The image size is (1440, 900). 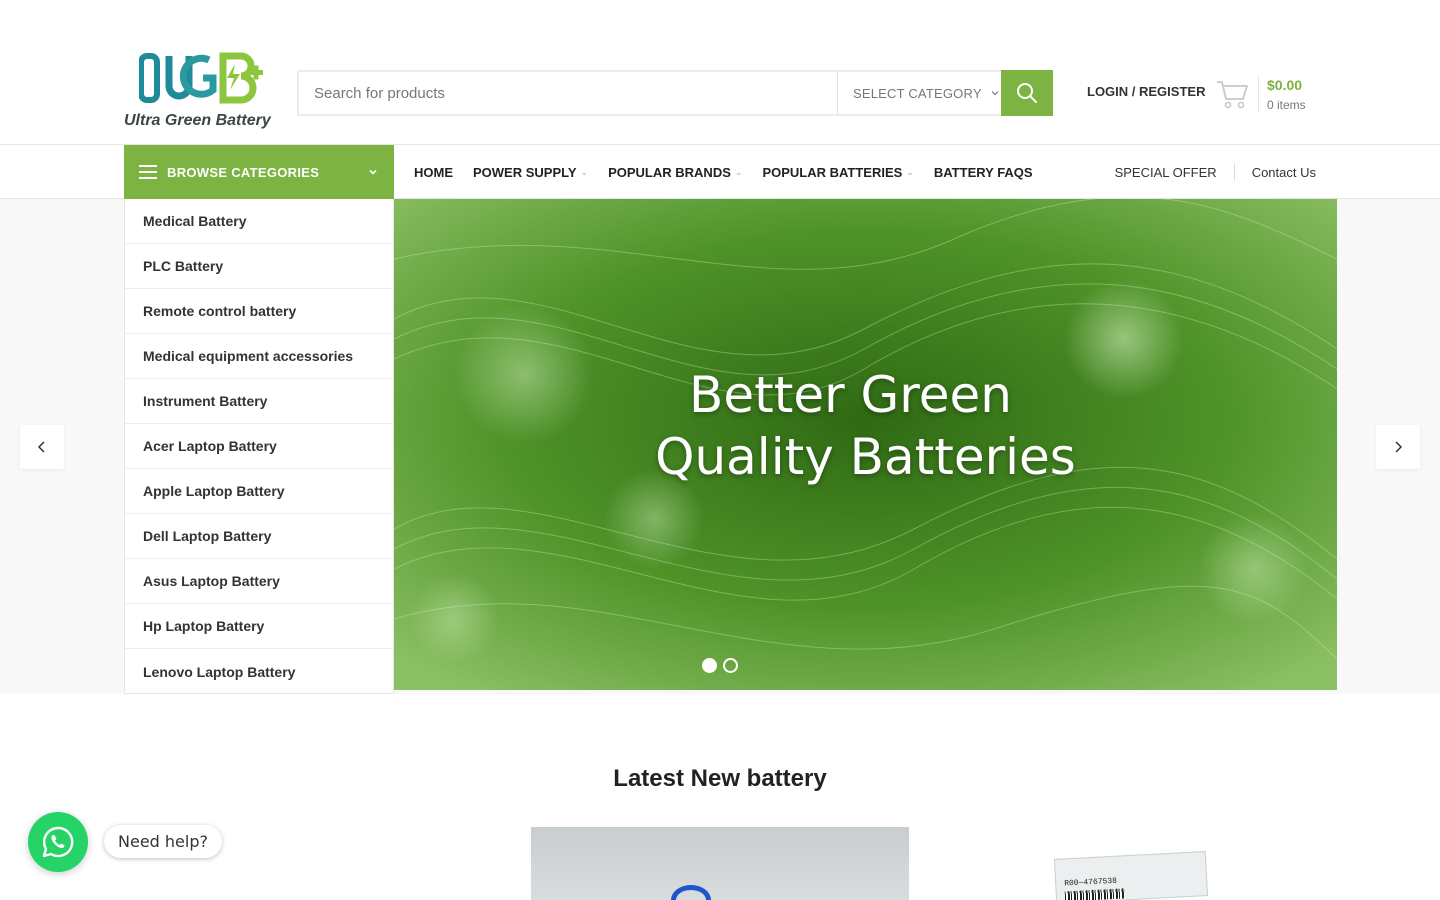 I want to click on login-register-link: LOGIN / REGISTER, so click(x=1146, y=91).